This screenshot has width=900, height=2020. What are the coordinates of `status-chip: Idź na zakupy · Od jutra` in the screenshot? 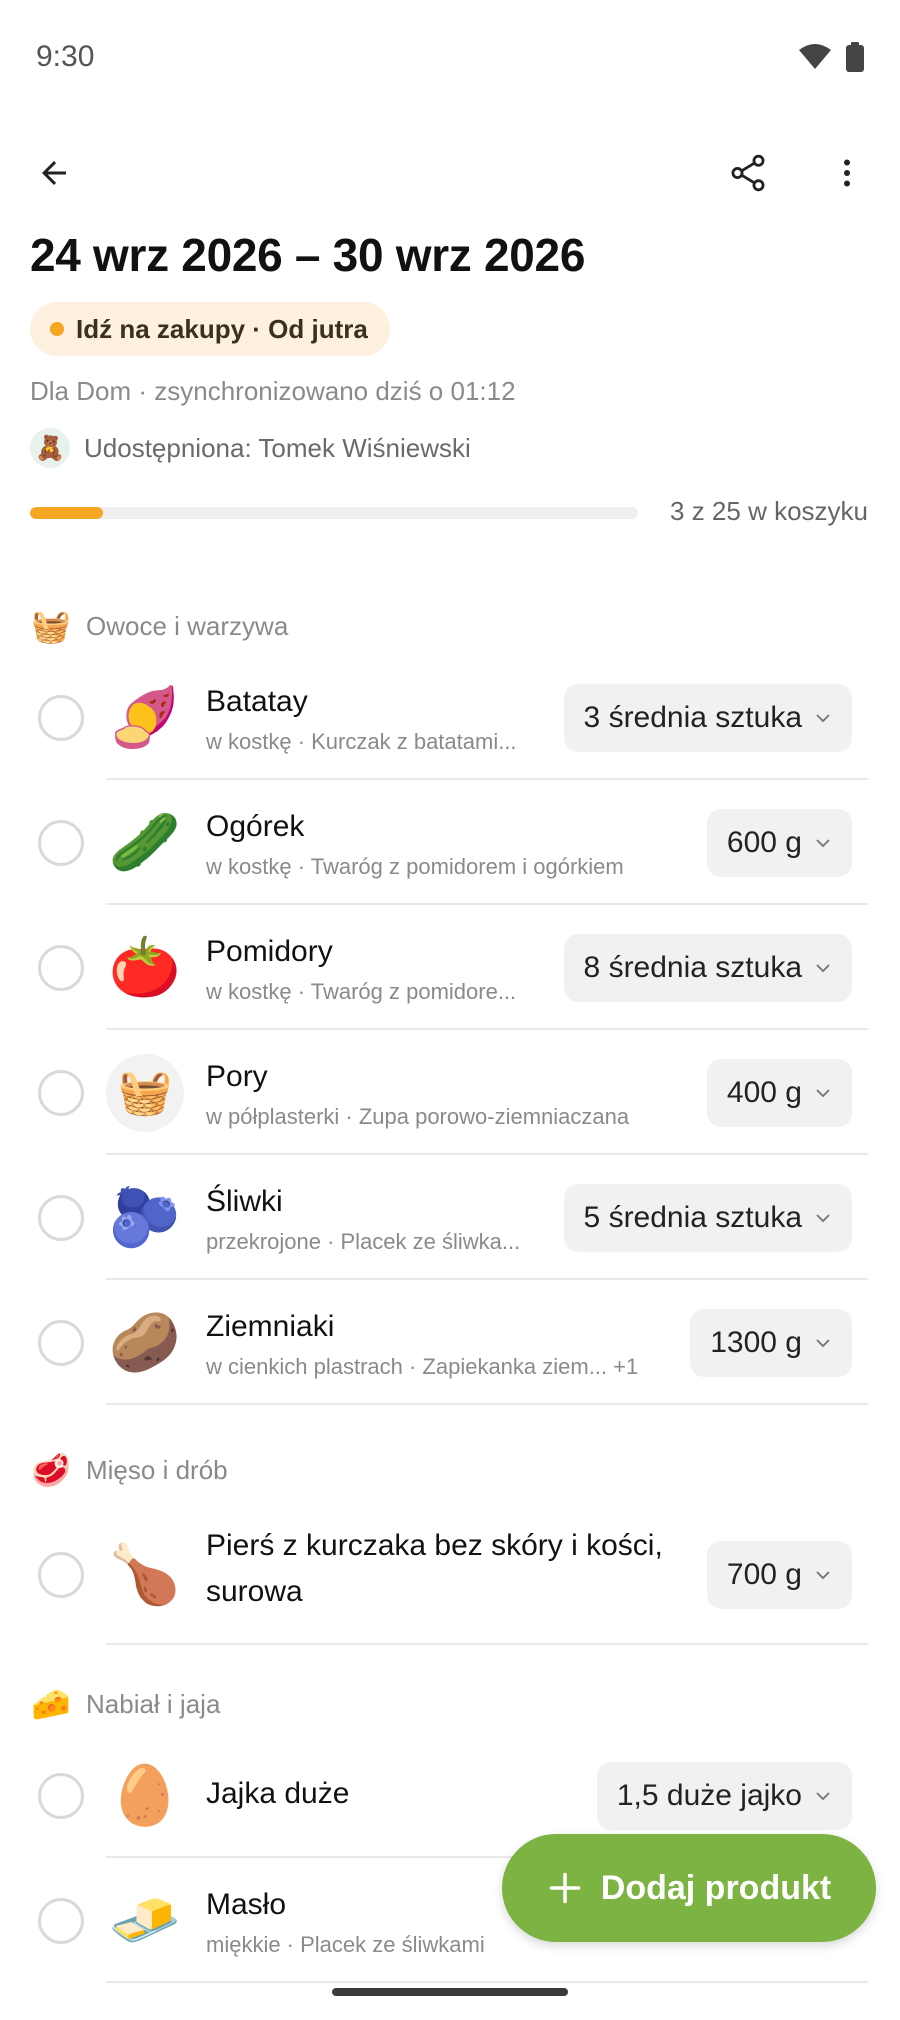 It's located at (210, 329).